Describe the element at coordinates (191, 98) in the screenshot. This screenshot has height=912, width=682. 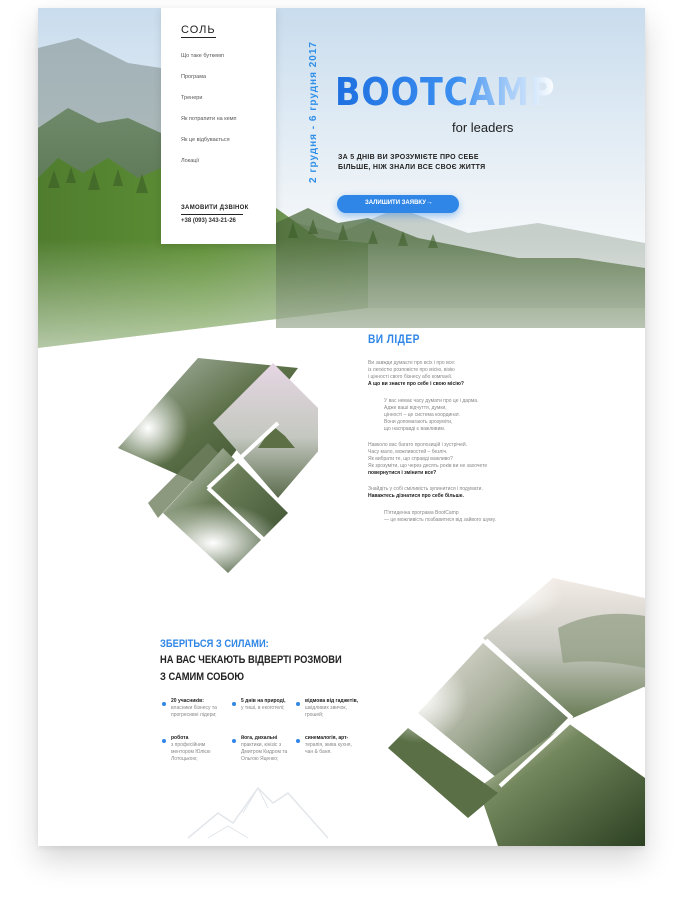
I see `menu-item-trainers: Тренери` at that location.